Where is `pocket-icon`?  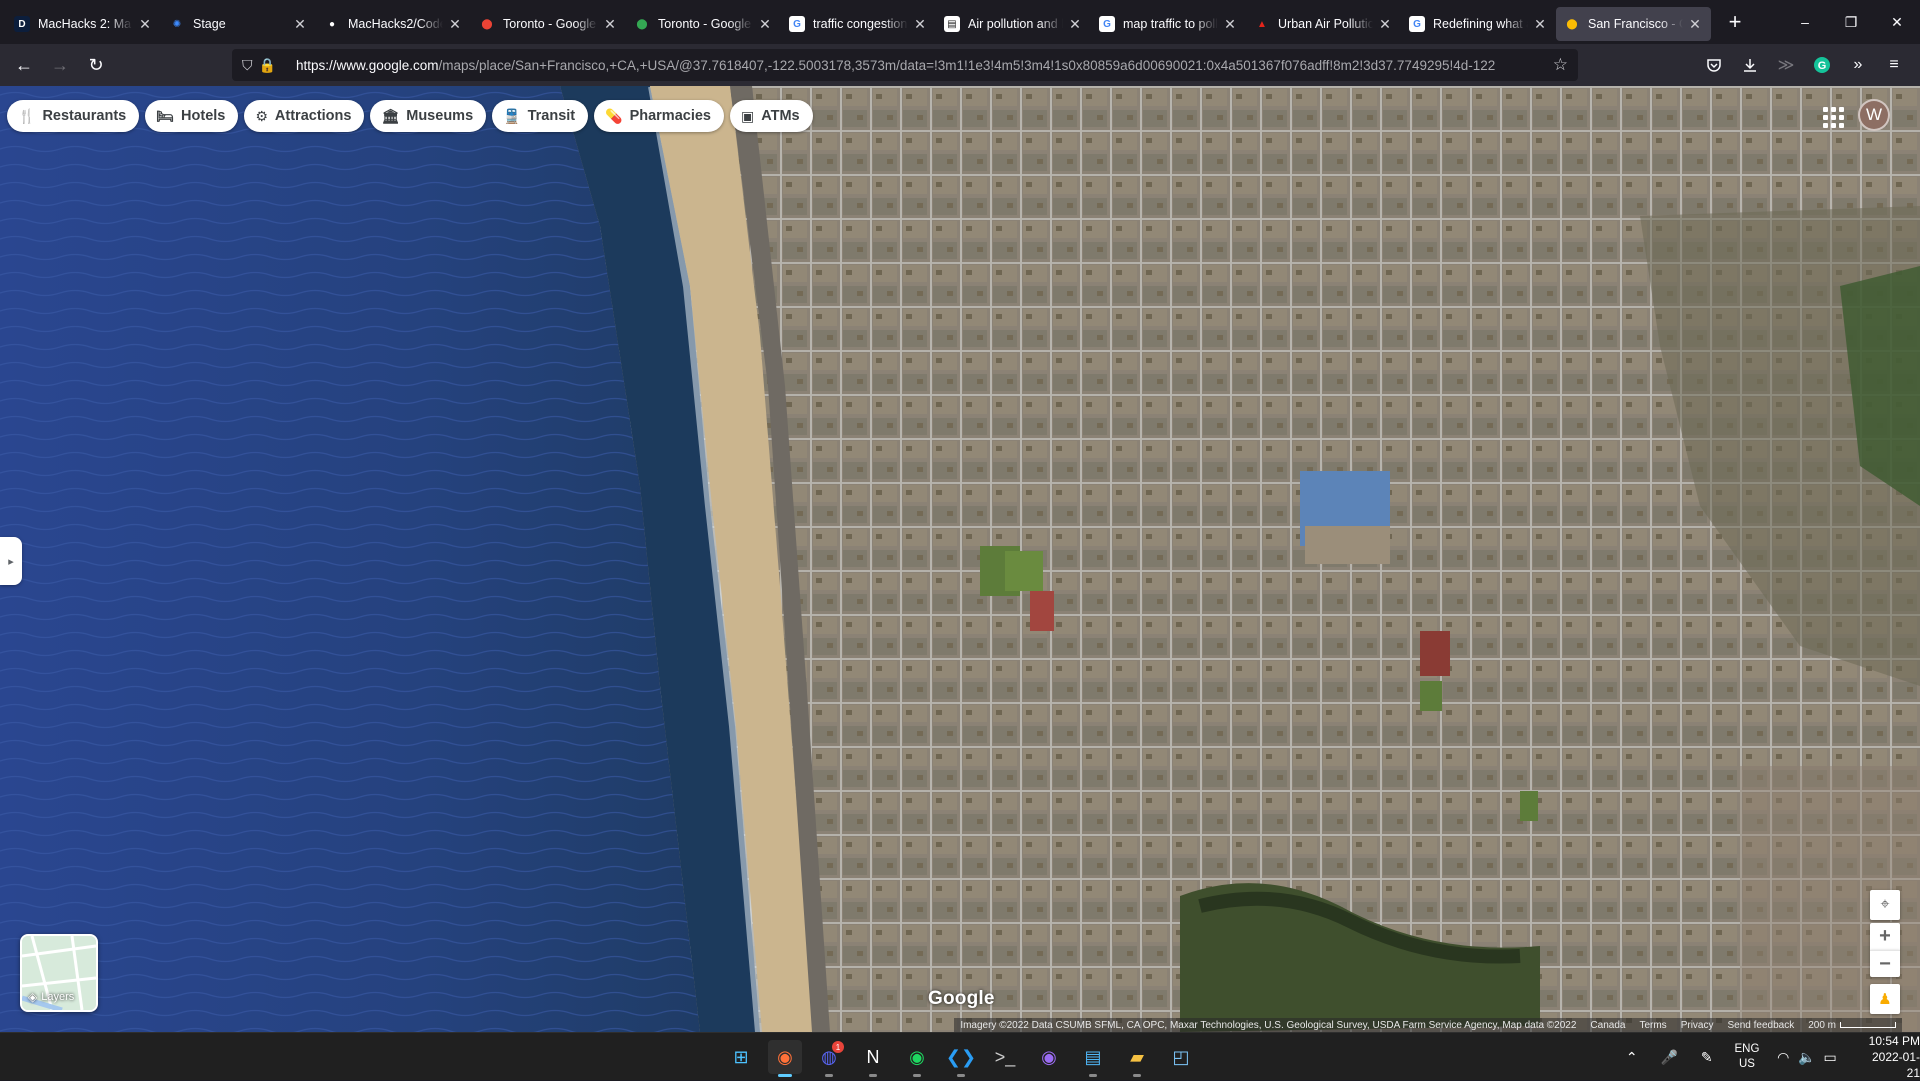
pocket-icon is located at coordinates (1714, 65).